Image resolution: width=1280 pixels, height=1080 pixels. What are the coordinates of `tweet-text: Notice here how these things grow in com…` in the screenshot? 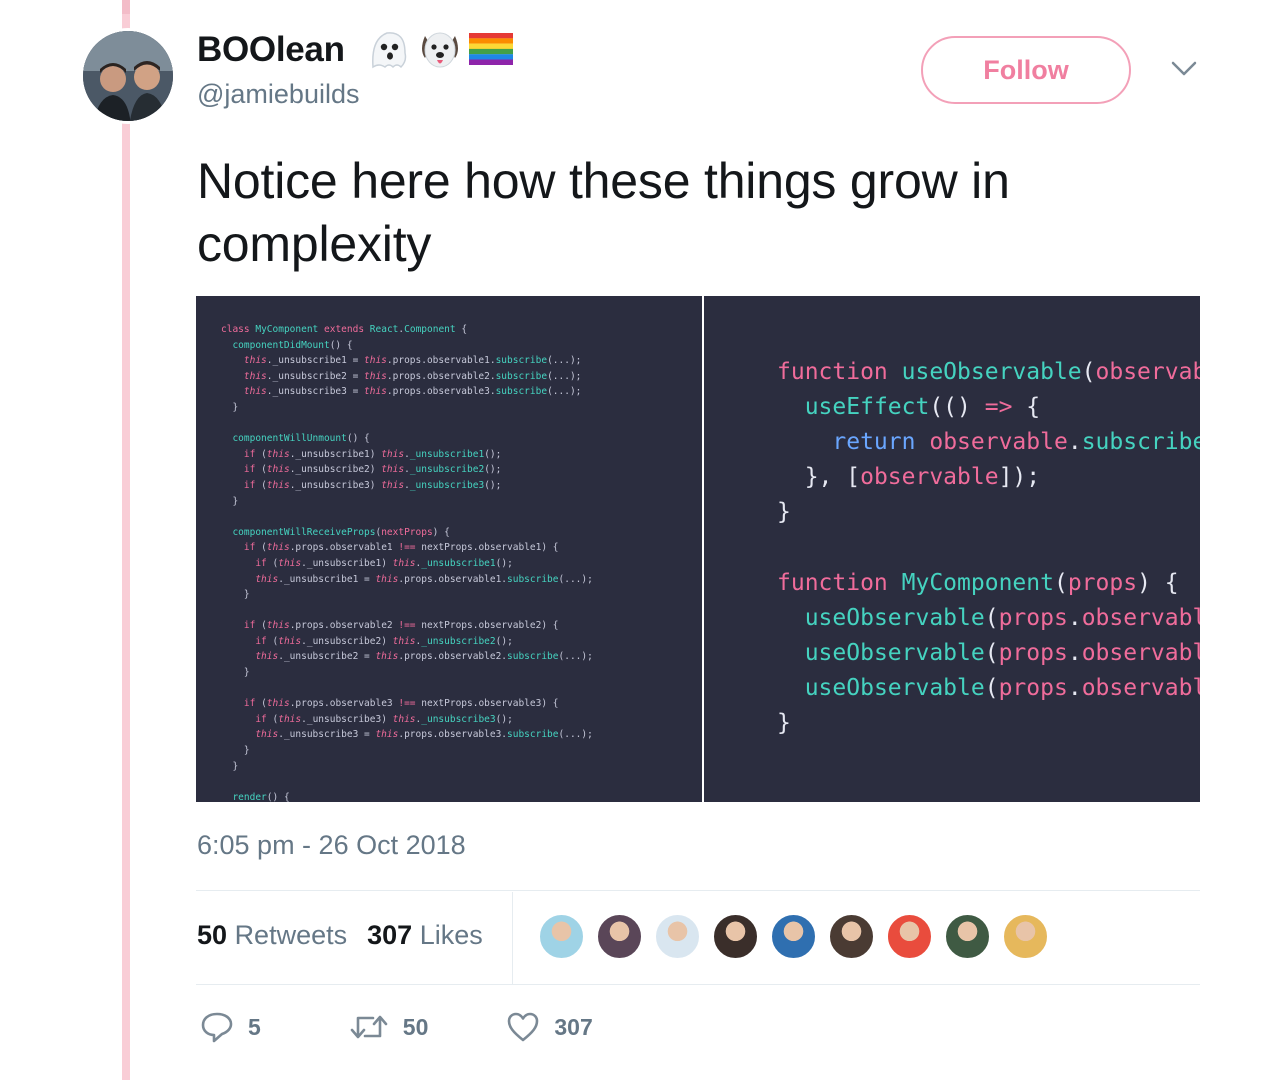 It's located at (603, 212).